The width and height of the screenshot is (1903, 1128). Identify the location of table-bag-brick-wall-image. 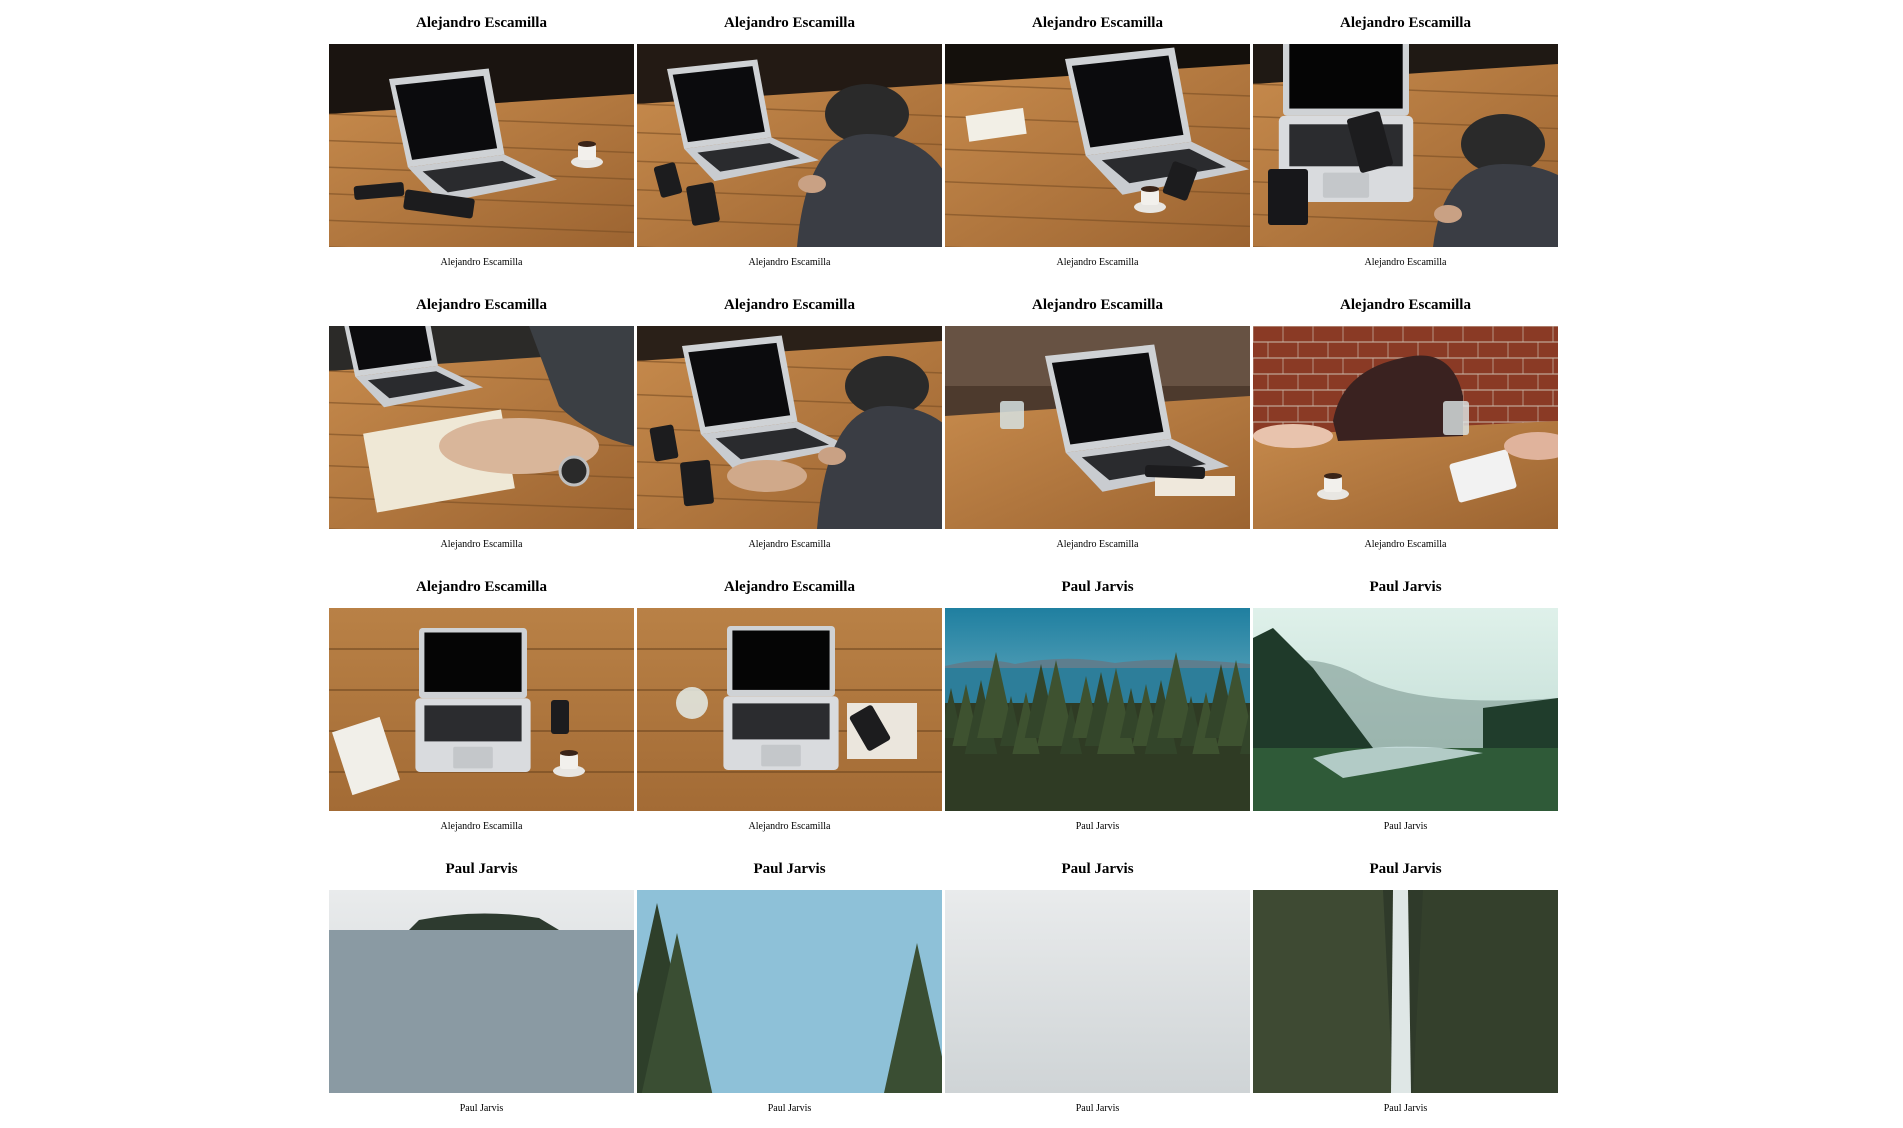
(1405, 427).